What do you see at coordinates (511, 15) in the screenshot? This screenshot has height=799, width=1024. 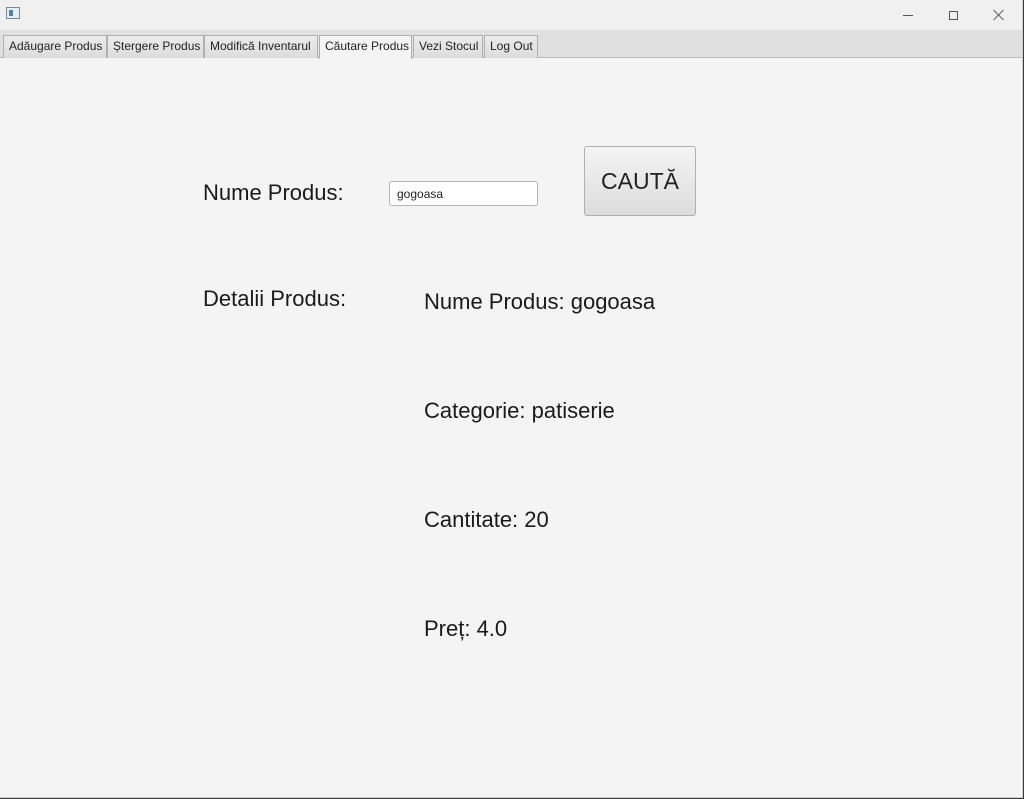 I see `title-bar` at bounding box center [511, 15].